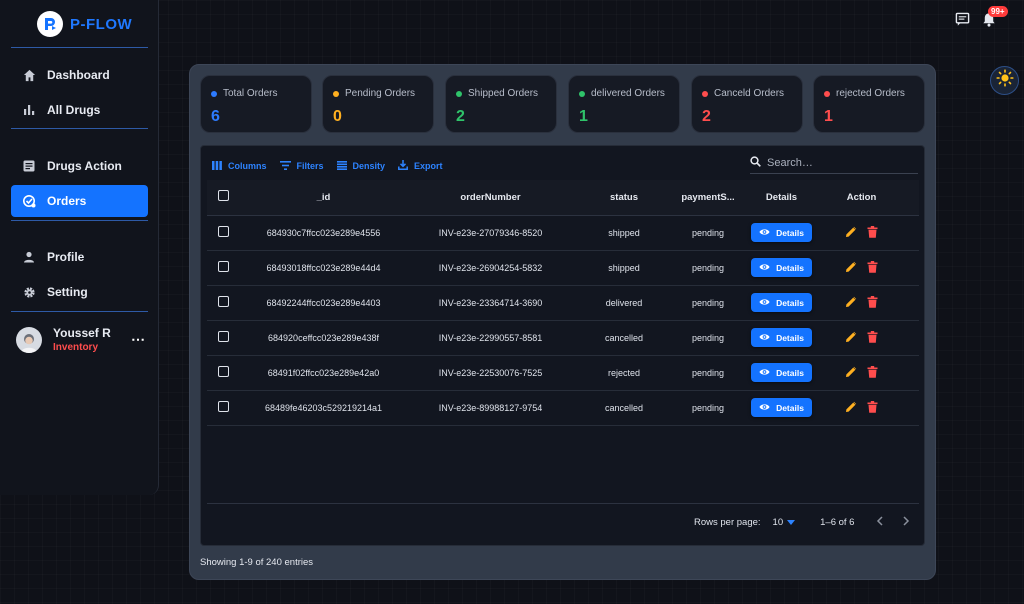  Describe the element at coordinates (791, 522) in the screenshot. I see `caret-down-icon` at that location.